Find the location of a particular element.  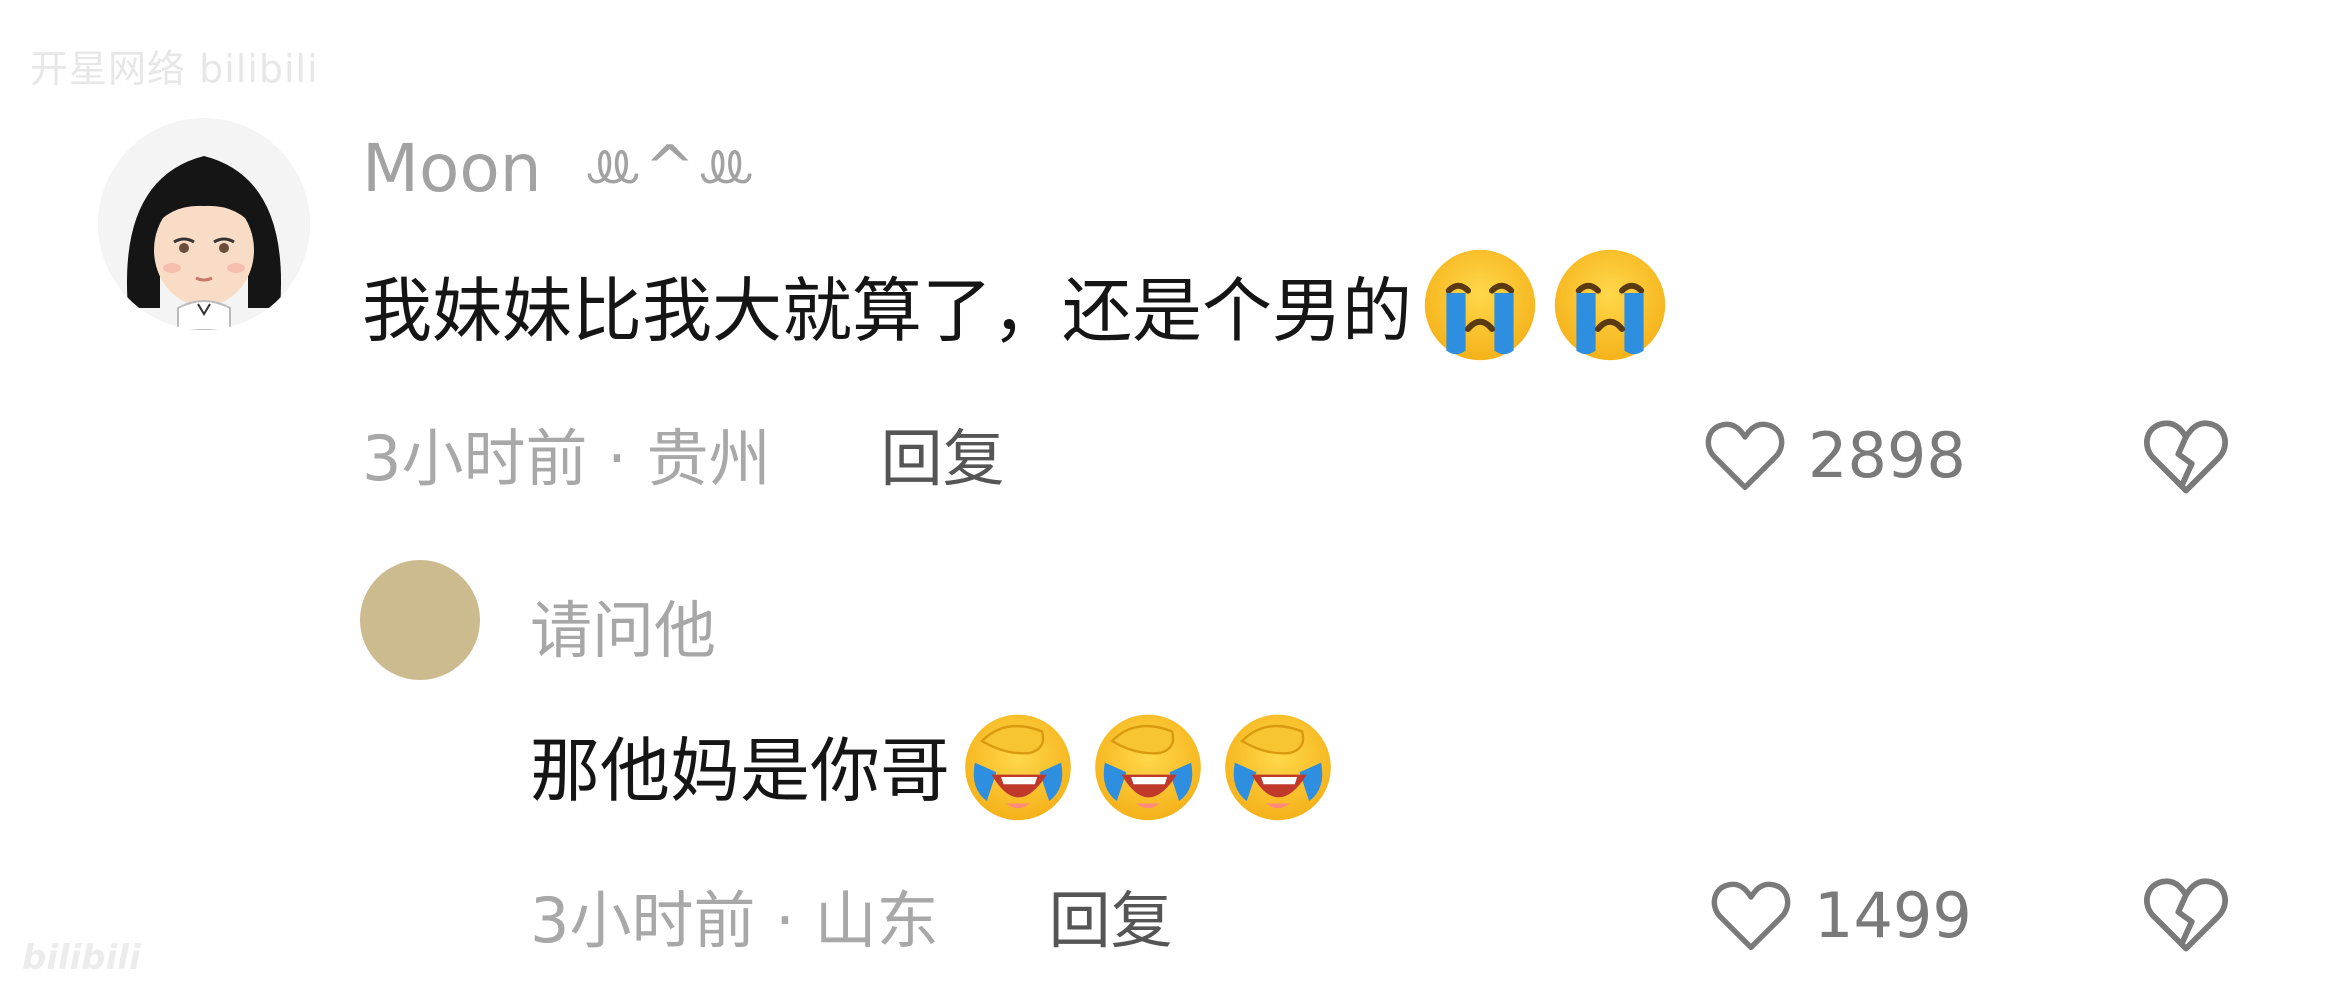

username-decoration: ꔛ^ꔛ is located at coordinates (670, 168).